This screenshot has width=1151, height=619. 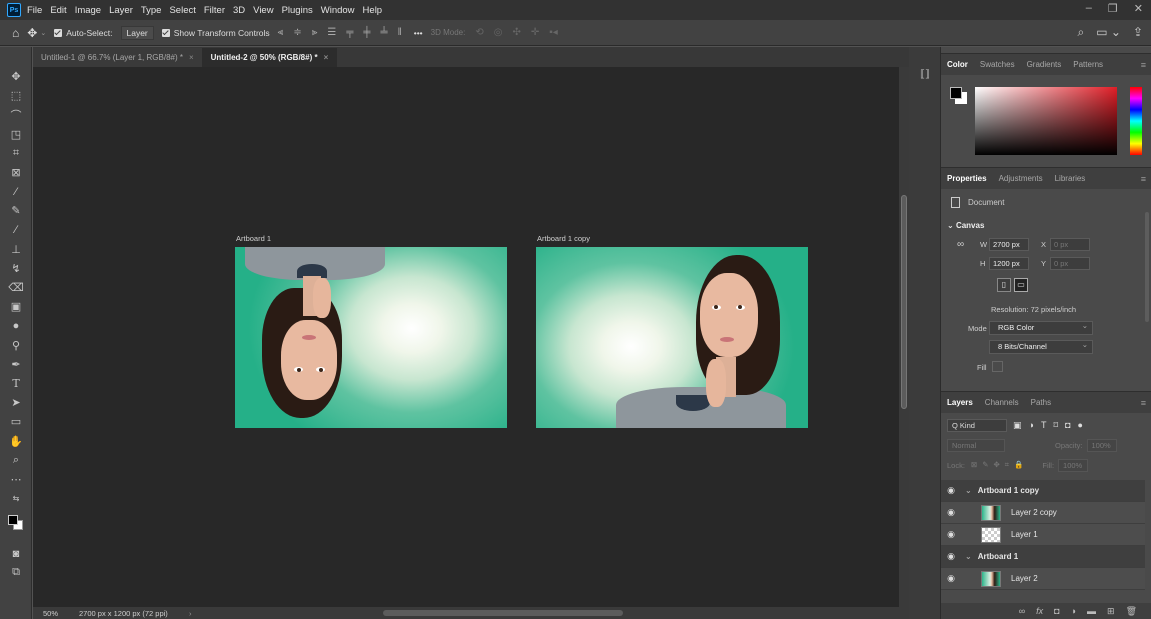 What do you see at coordinates (16, 287) in the screenshot?
I see `eraser-tool-icon: ⌫` at bounding box center [16, 287].